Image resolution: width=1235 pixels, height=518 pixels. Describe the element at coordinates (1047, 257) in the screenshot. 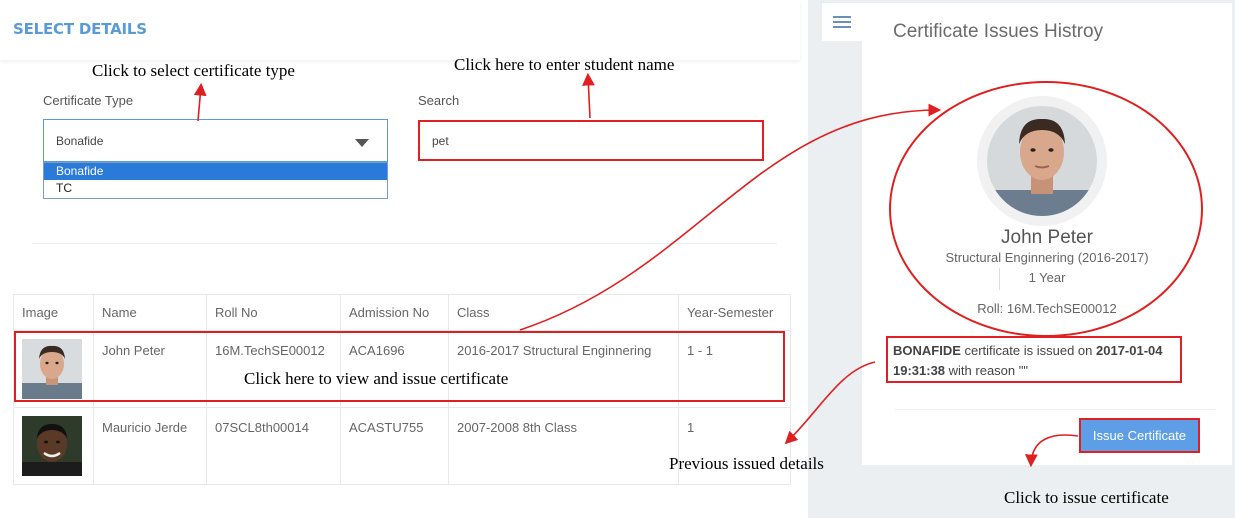

I see `profile-course: Structural Enginnering (2016-2017)` at that location.